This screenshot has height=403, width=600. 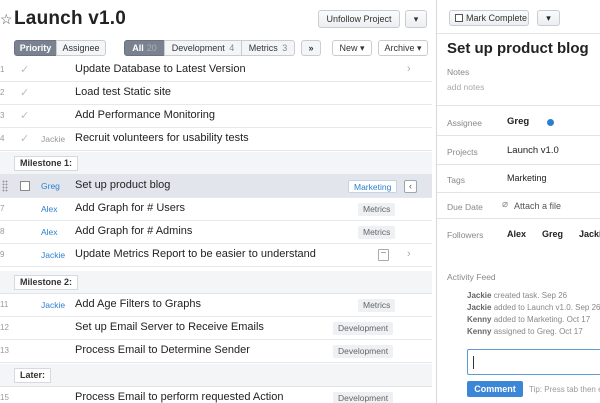 I want to click on filter-all-button: All 20, so click(x=144, y=48).